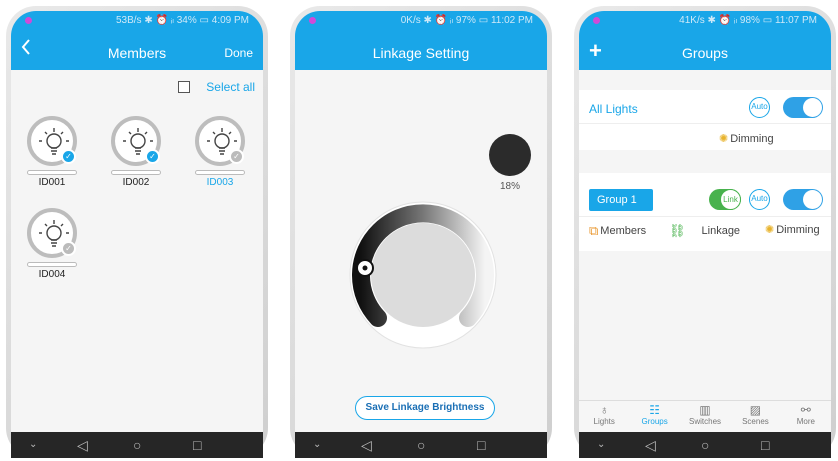 This screenshot has height=461, width=838. I want to click on member-name: ID003, so click(220, 182).